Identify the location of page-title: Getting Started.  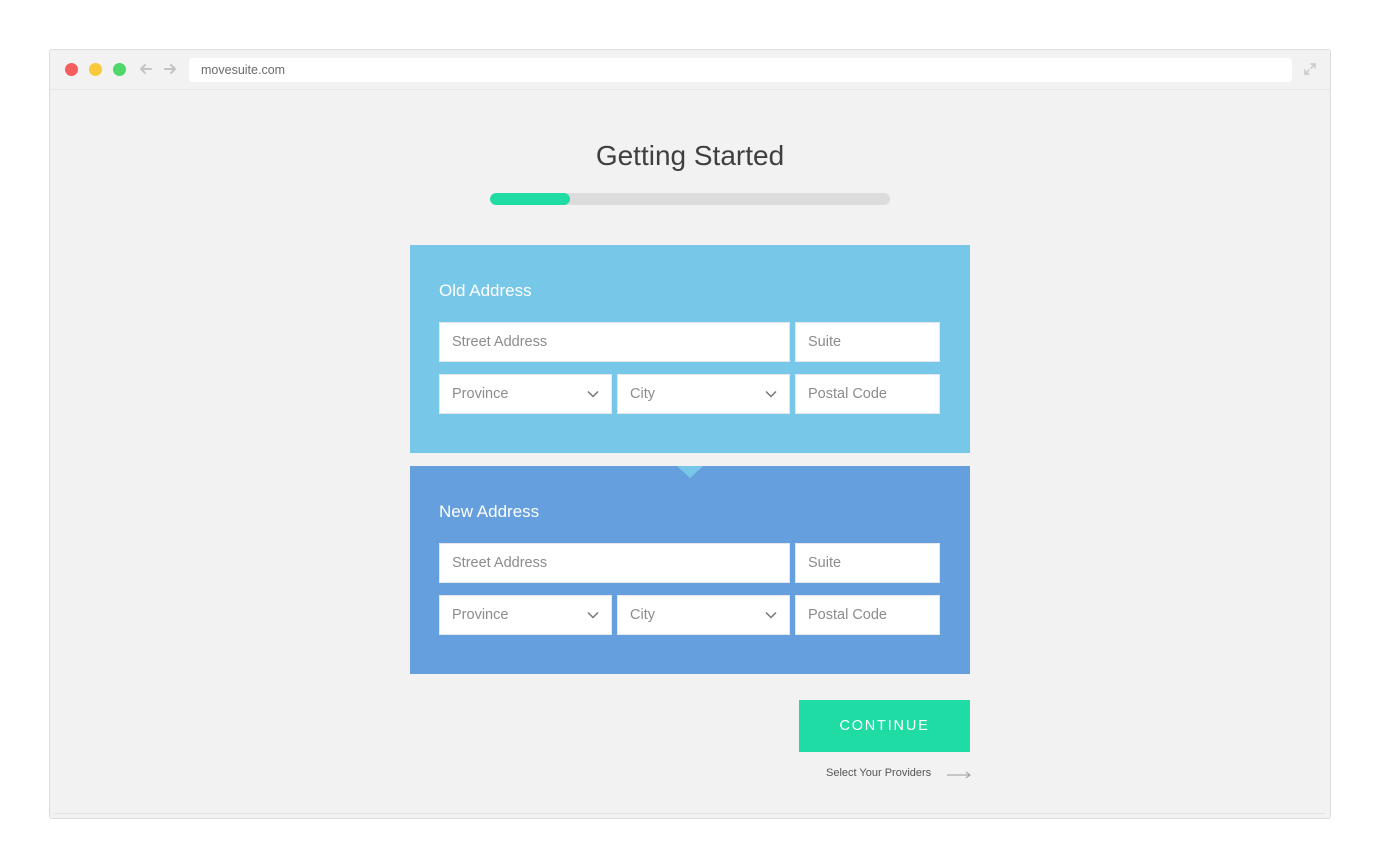
(690, 155).